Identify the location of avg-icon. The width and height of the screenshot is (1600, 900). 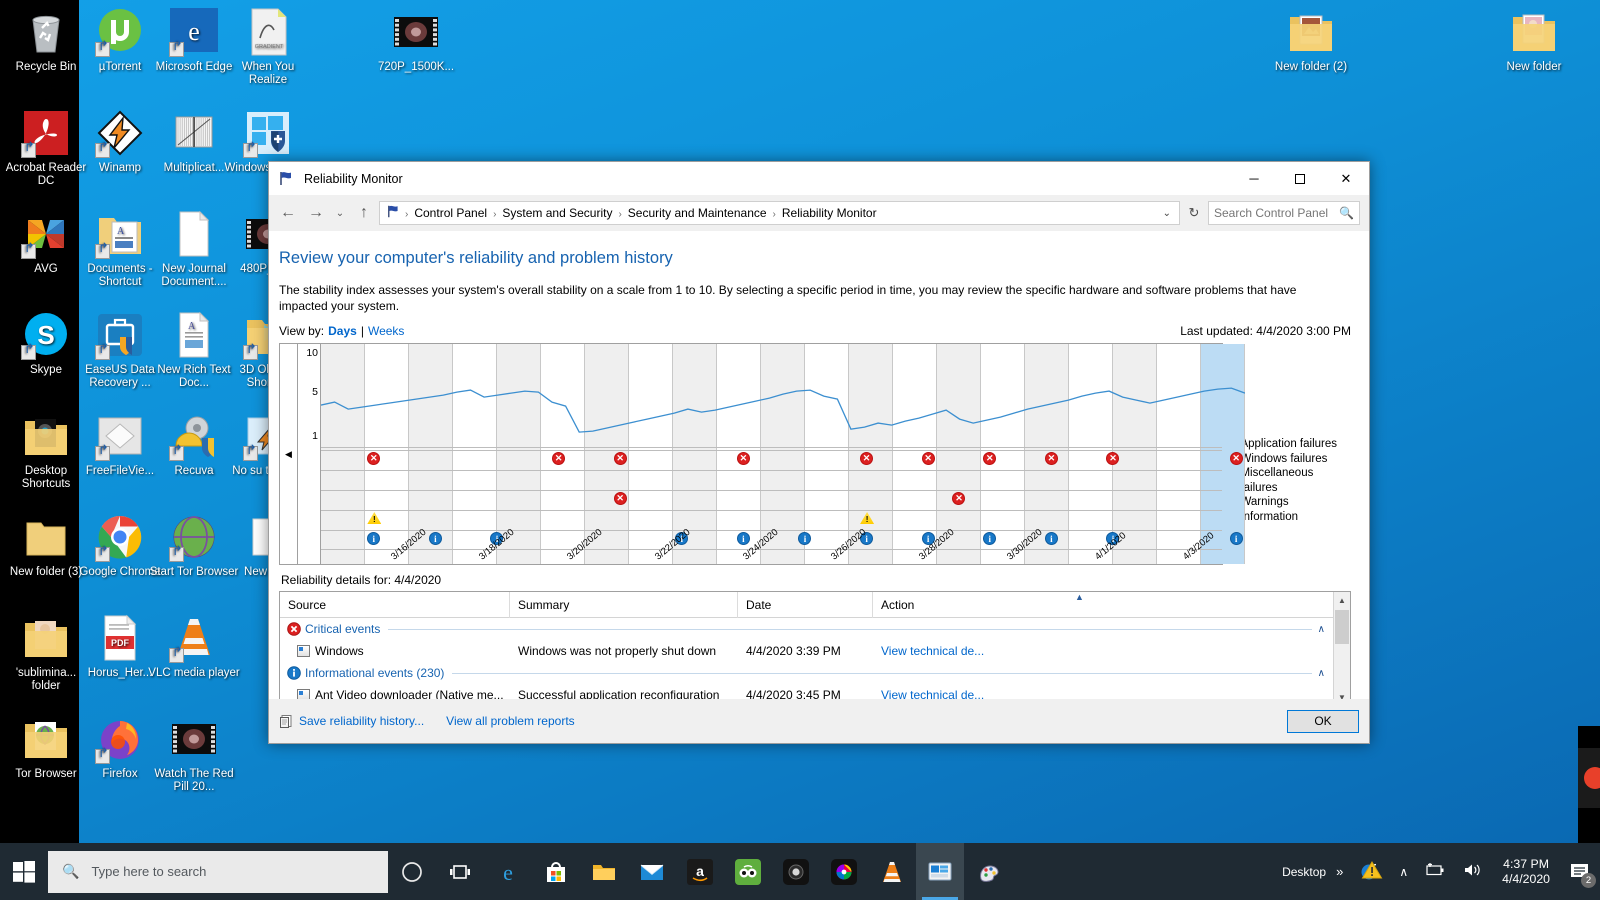
(45, 234).